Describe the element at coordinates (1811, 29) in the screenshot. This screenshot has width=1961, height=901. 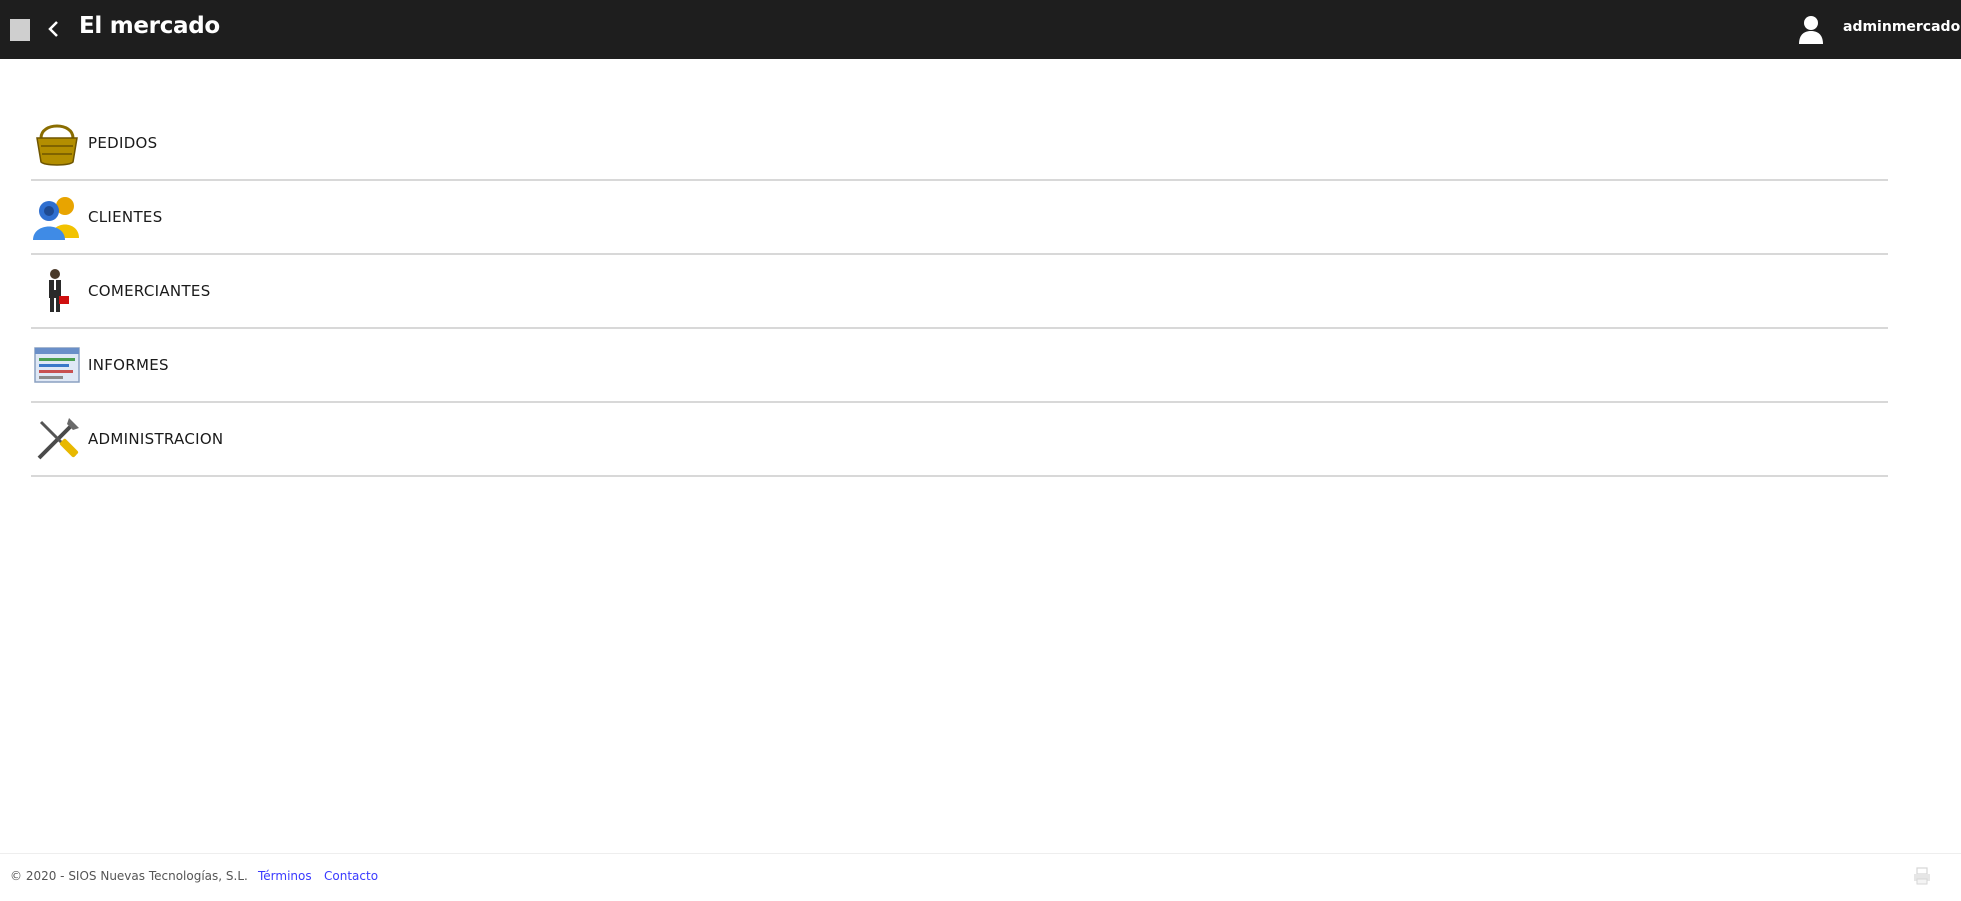
I see `user-icon` at that location.